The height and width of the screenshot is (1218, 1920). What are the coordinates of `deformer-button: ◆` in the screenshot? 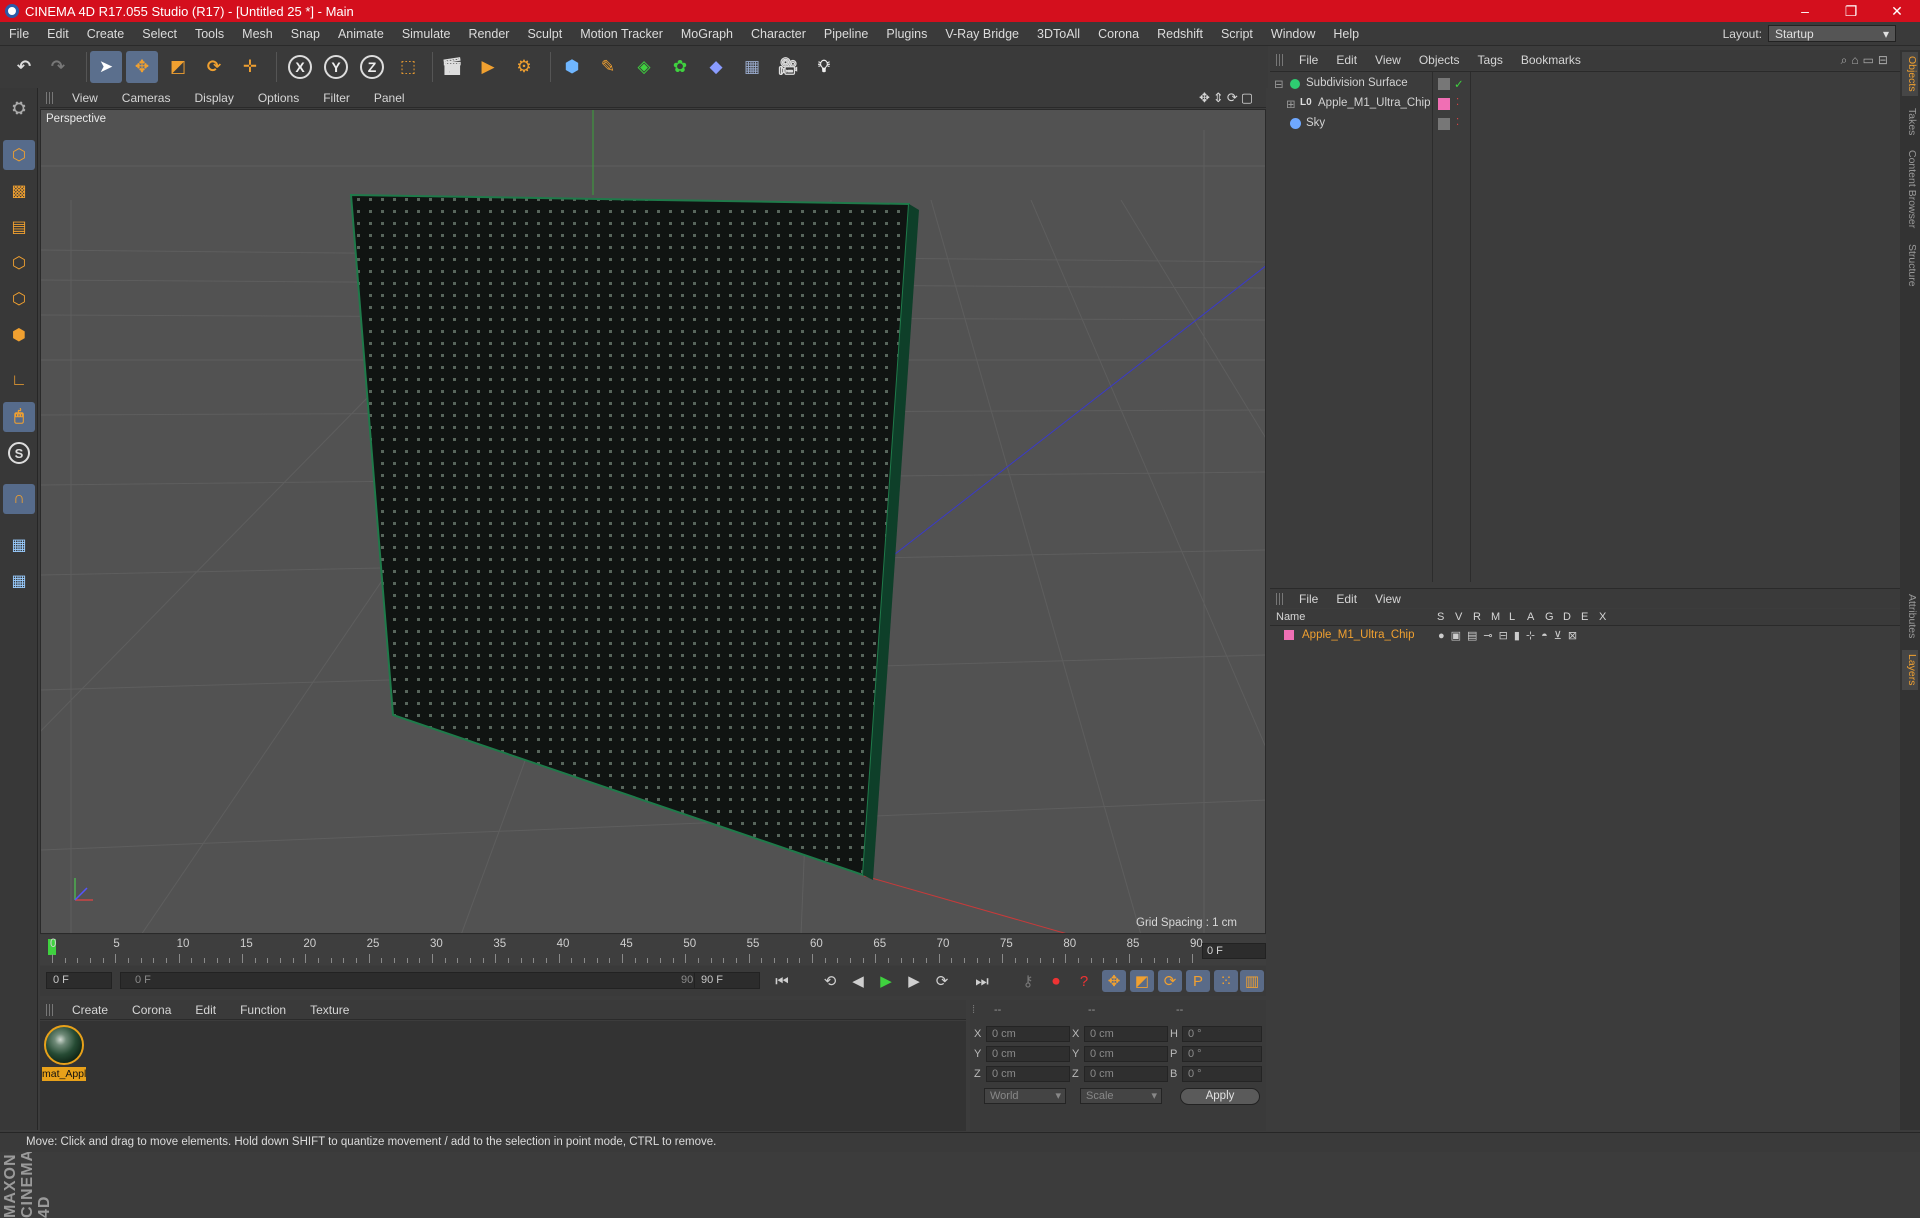 It's located at (716, 67).